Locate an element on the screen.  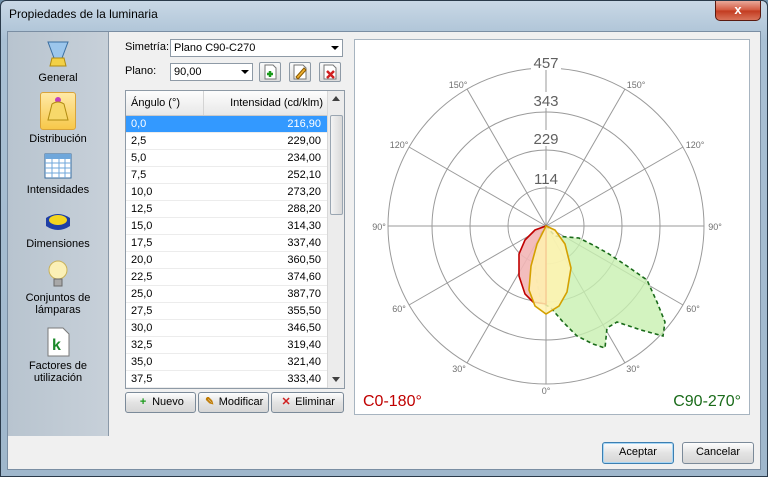
edit-plane-button is located at coordinates (300, 72).